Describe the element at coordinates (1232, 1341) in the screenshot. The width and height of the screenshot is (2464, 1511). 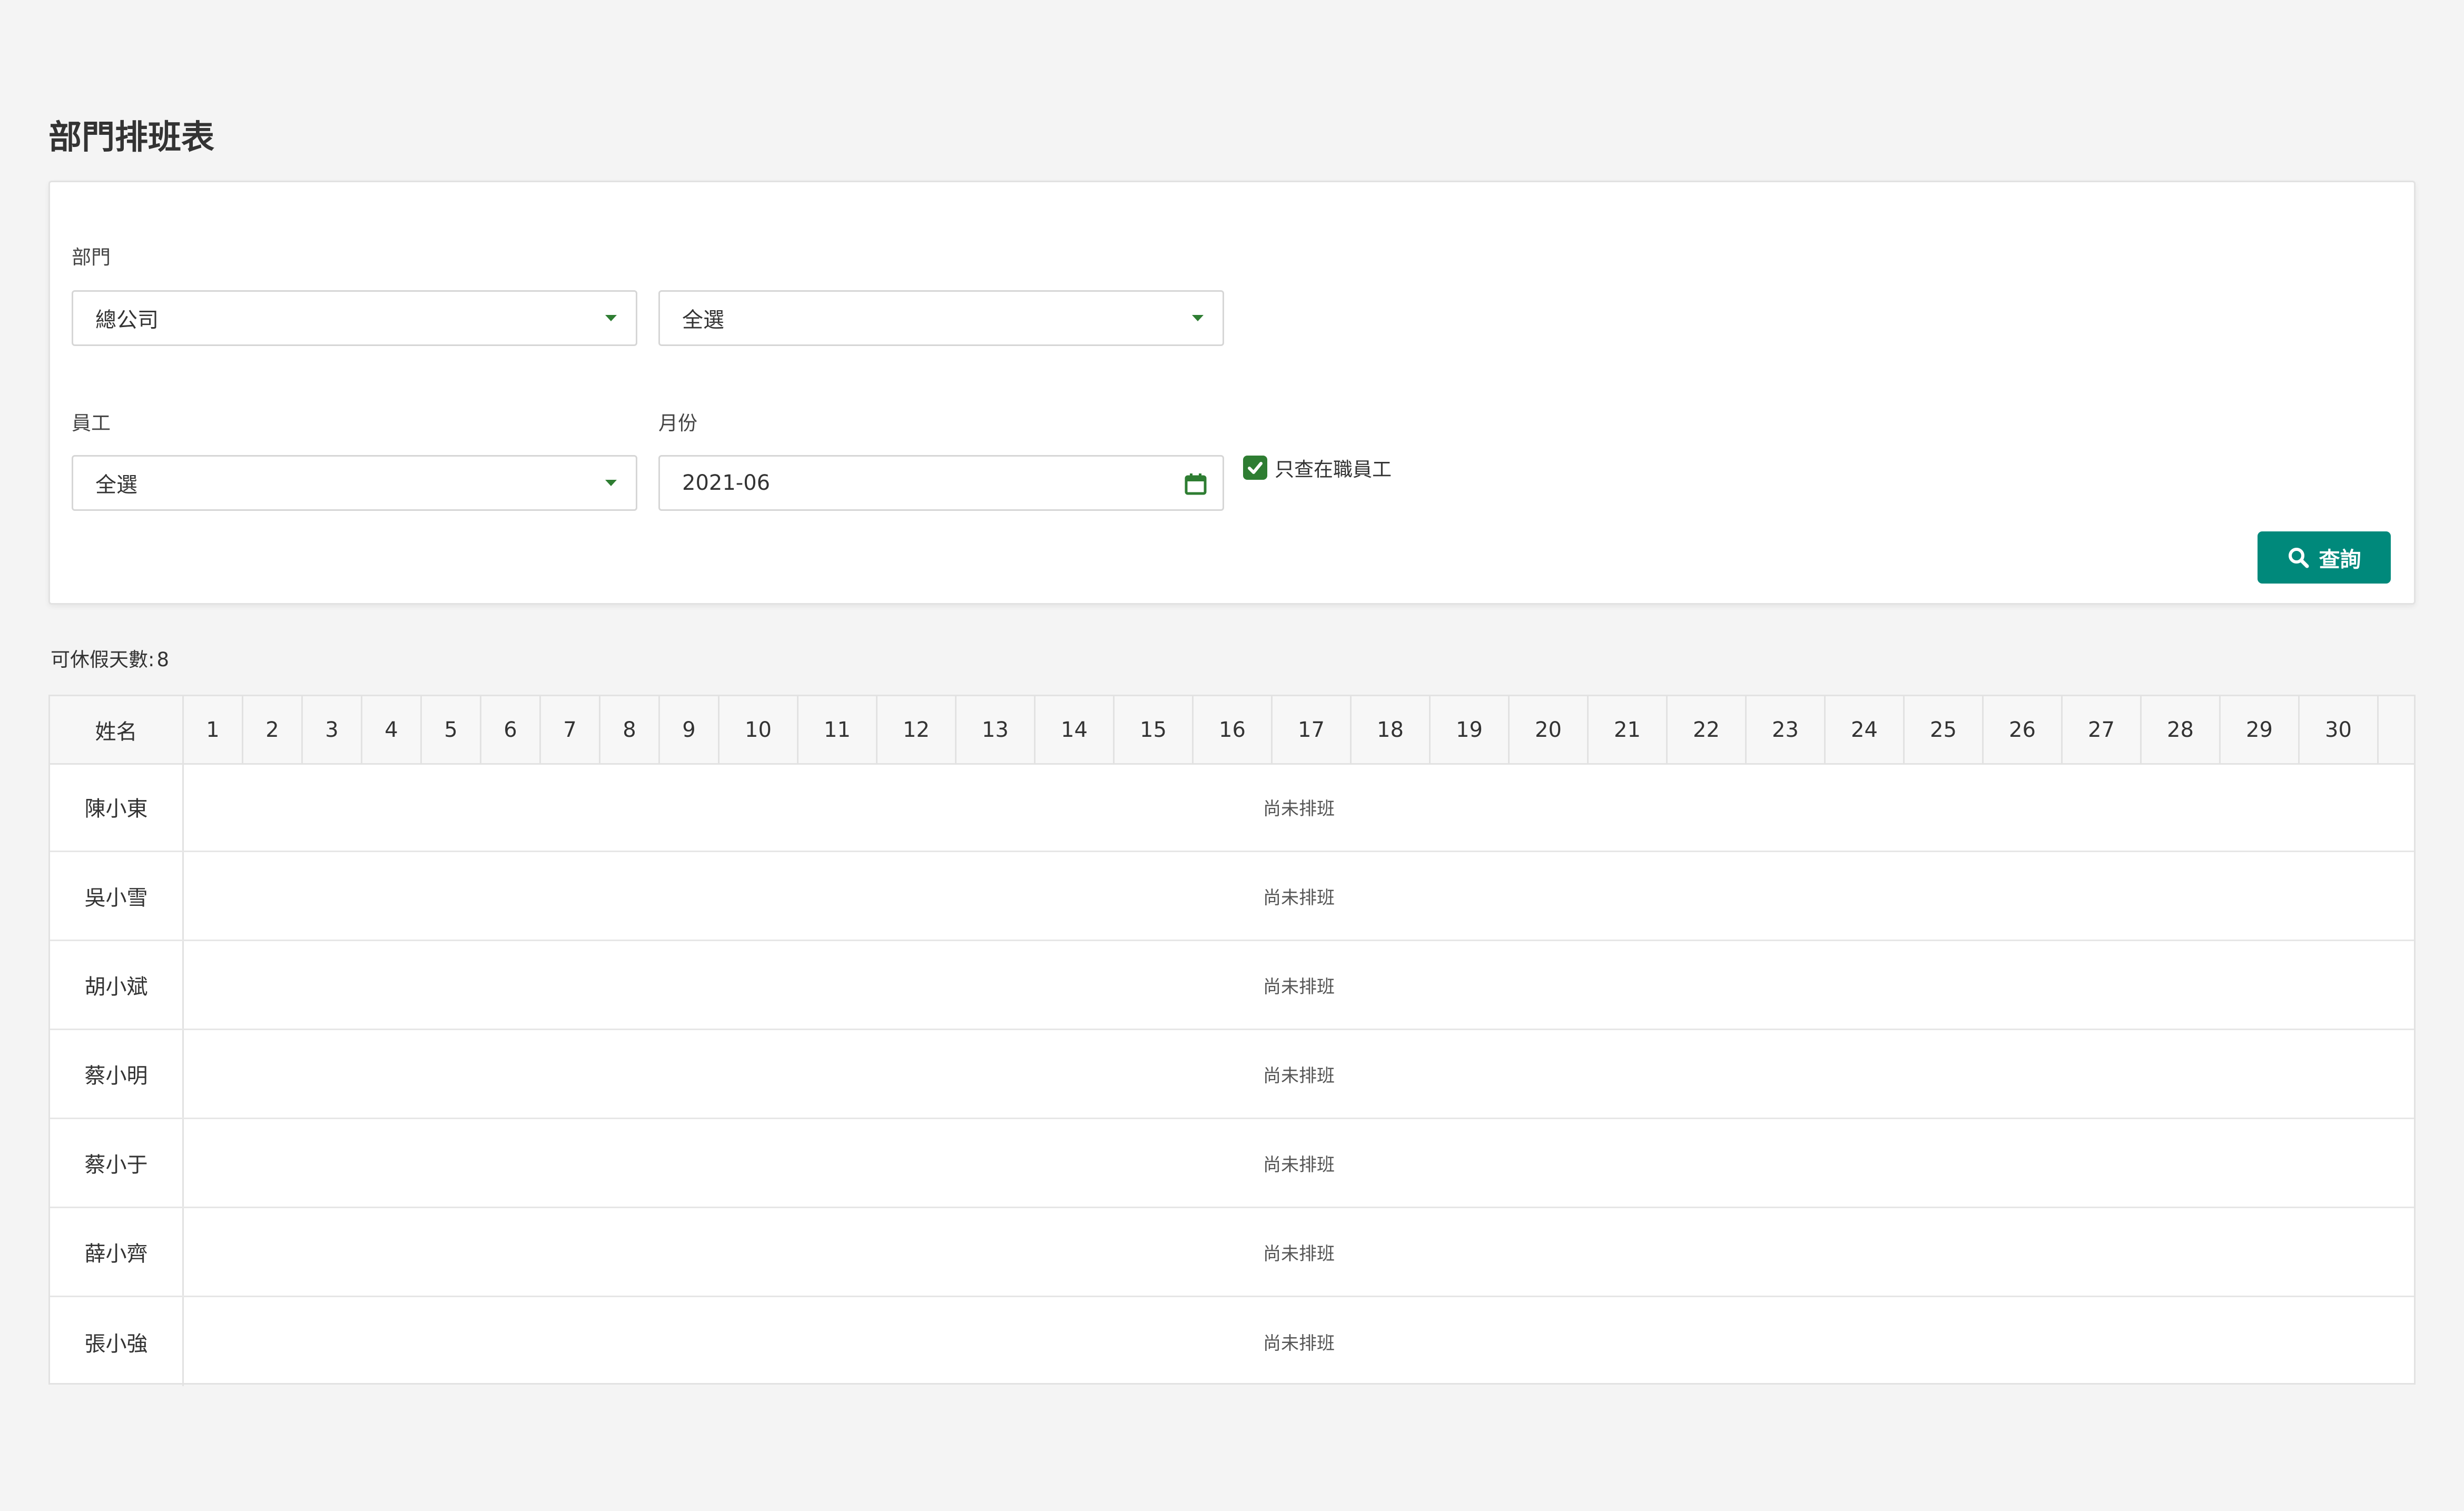
I see `table-row: 張小強 尚未排班` at that location.